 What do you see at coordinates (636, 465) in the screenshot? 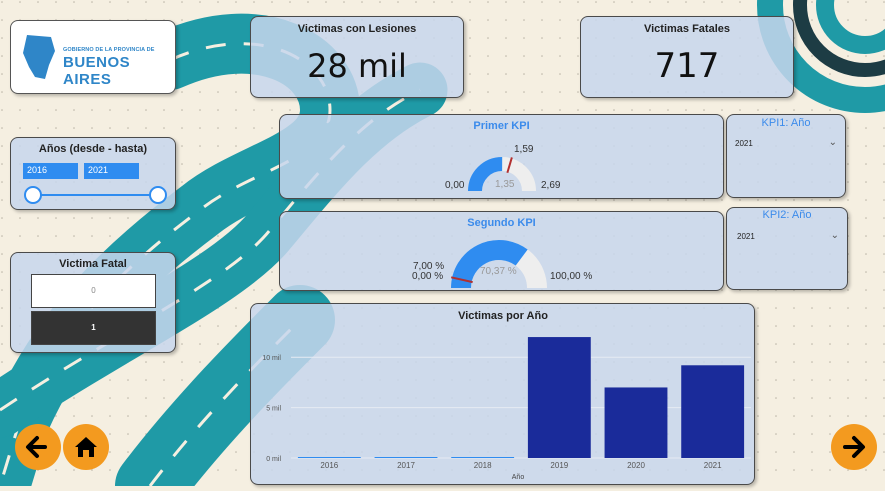
I see `x-tick-label: 2020` at bounding box center [636, 465].